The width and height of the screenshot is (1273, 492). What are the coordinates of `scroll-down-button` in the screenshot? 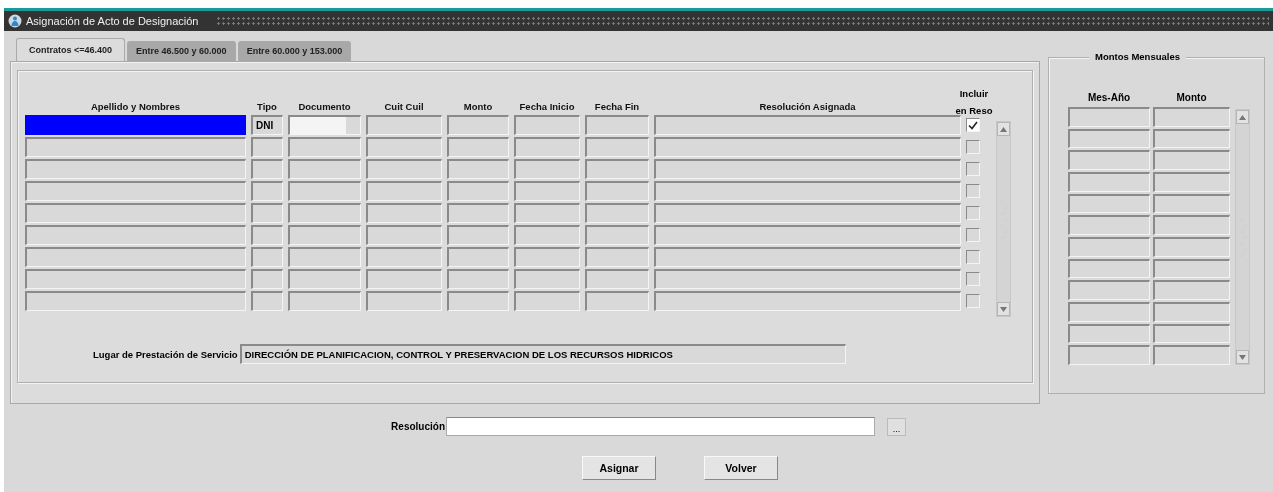 It's located at (1003, 309).